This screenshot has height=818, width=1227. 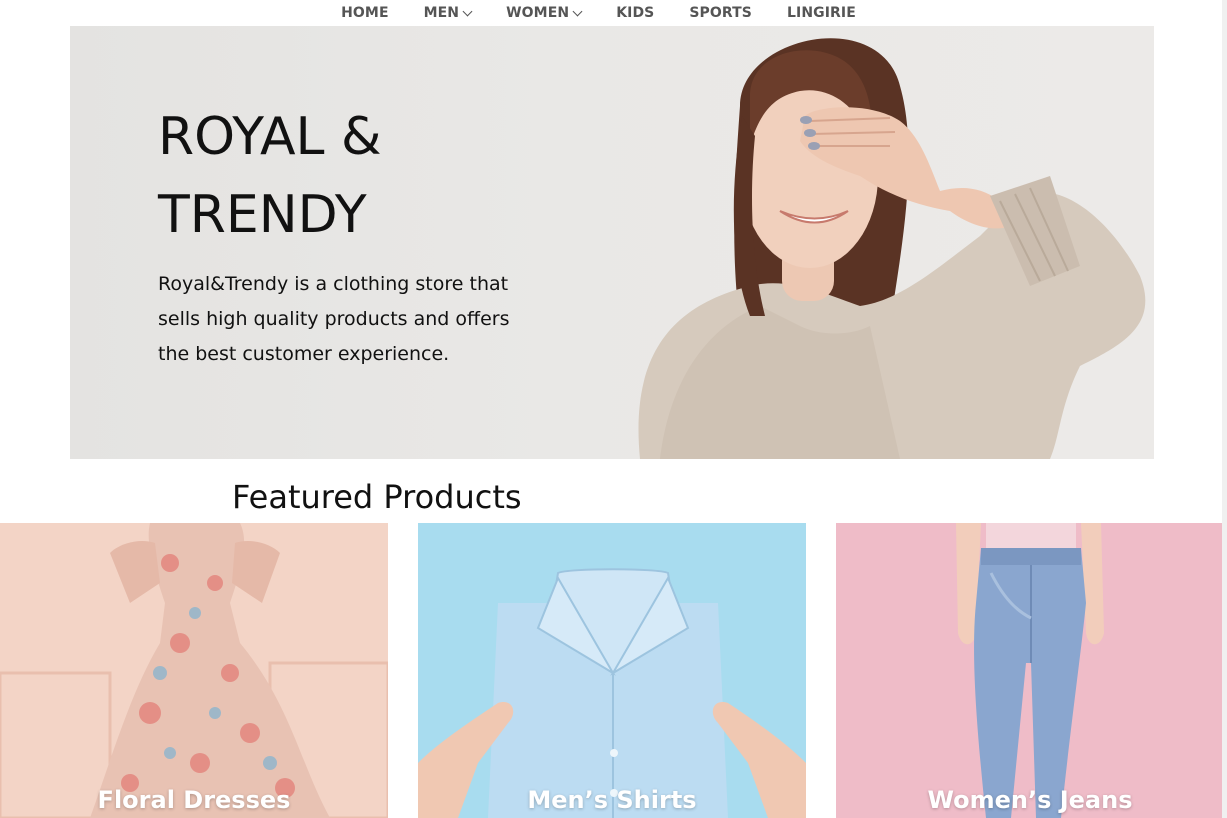 I want to click on product-card-mens-shirts: Men’s Shirts, so click(x=612, y=670).